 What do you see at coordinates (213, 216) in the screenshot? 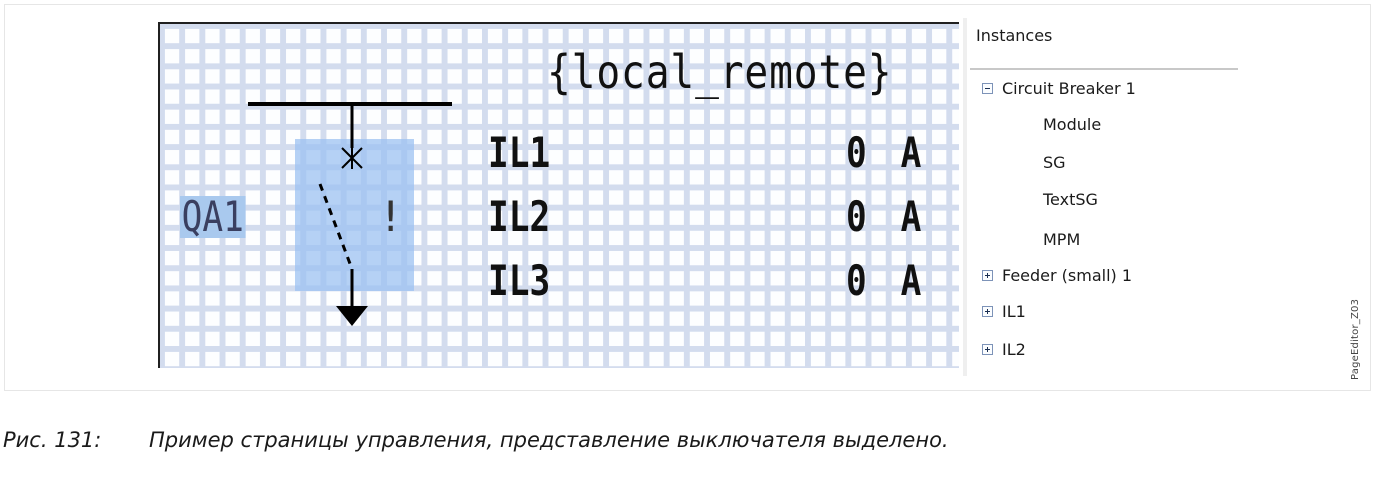
I see `breaker-name-label: QA1` at bounding box center [213, 216].